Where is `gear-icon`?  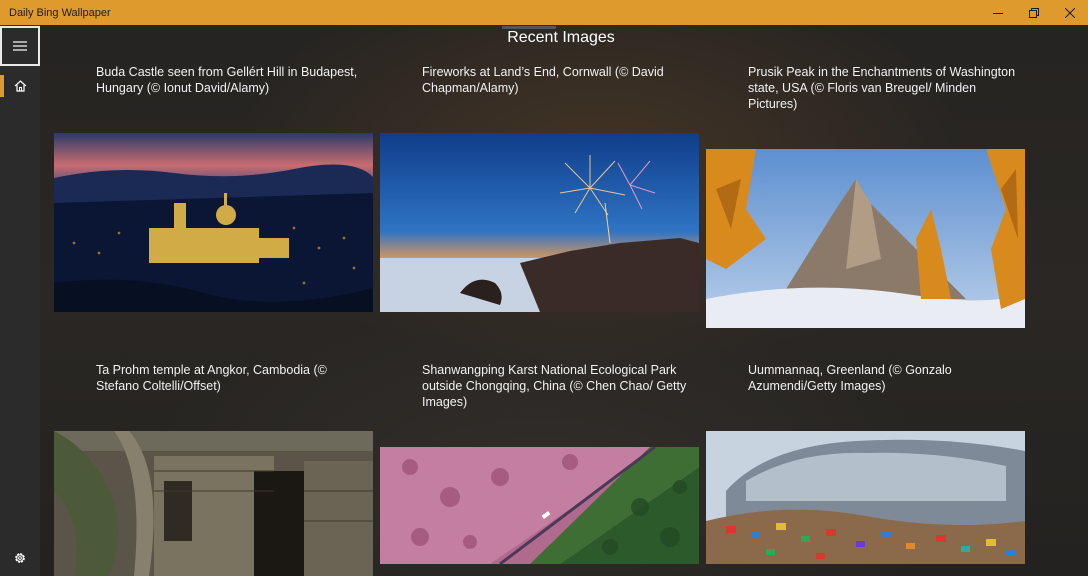 gear-icon is located at coordinates (20, 558).